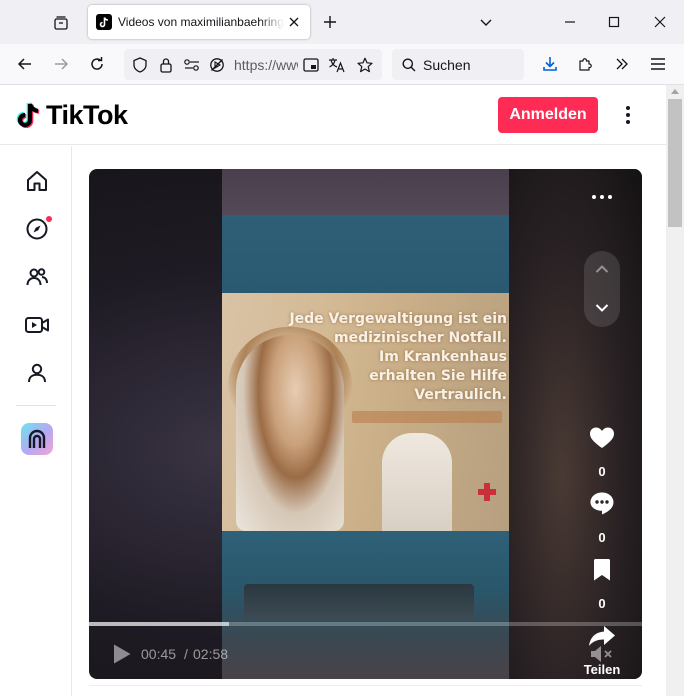 This screenshot has width=684, height=696. Describe the element at coordinates (37, 277) in the screenshot. I see `following-icon` at that location.